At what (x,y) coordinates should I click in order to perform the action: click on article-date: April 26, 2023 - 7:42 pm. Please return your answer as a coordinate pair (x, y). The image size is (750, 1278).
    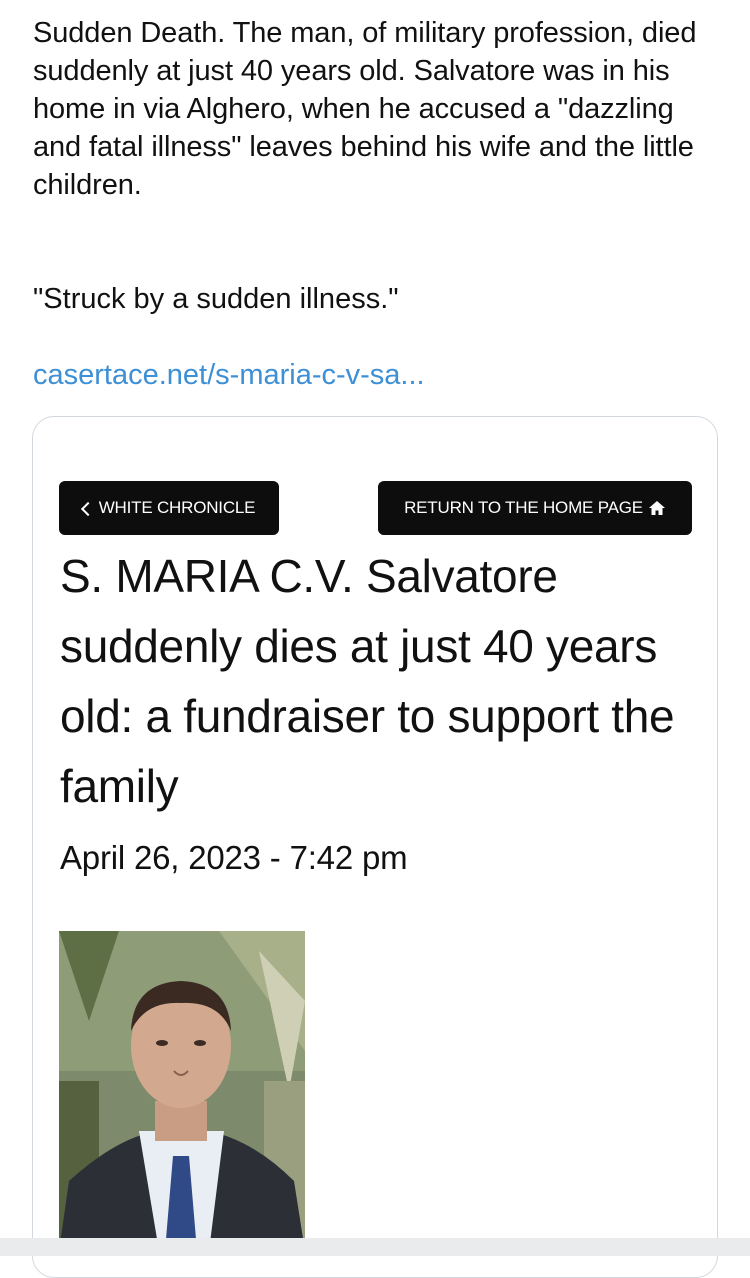
    Looking at the image, I should click on (234, 857).